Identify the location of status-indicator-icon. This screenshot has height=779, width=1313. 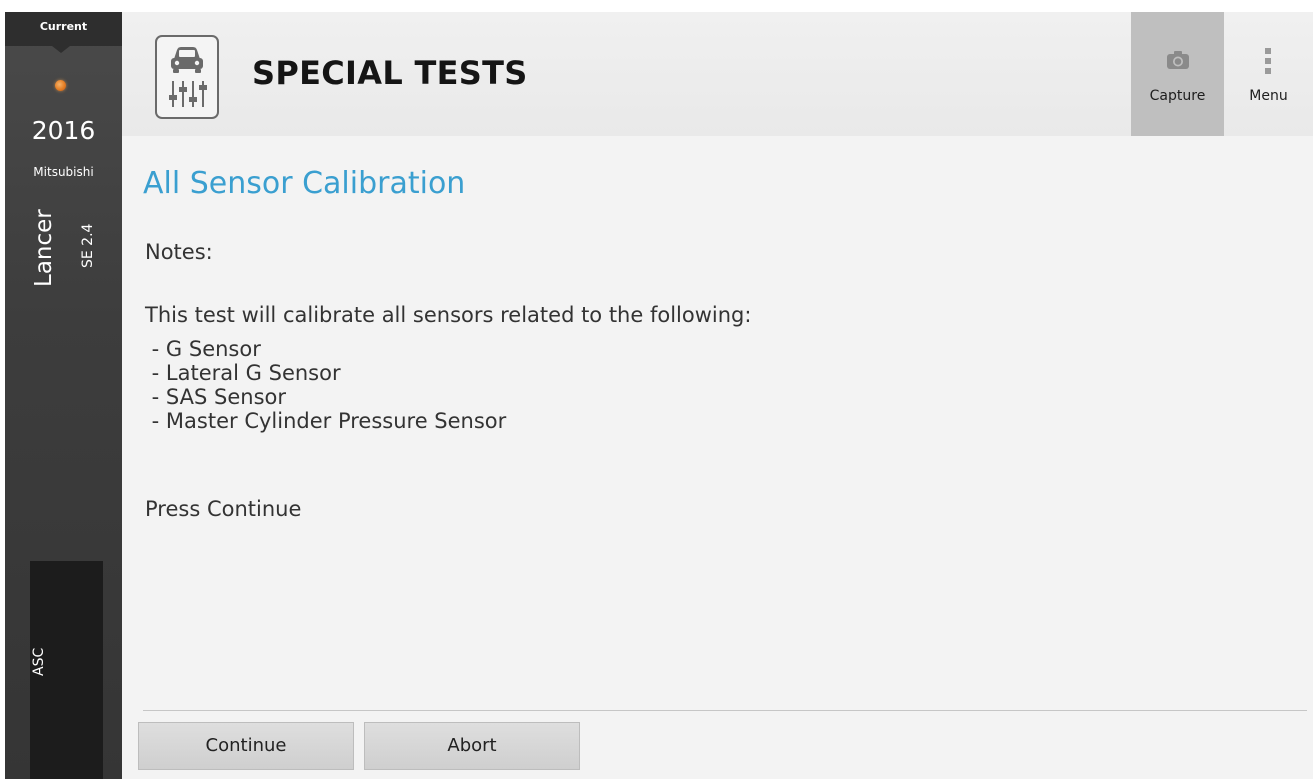
(60, 85).